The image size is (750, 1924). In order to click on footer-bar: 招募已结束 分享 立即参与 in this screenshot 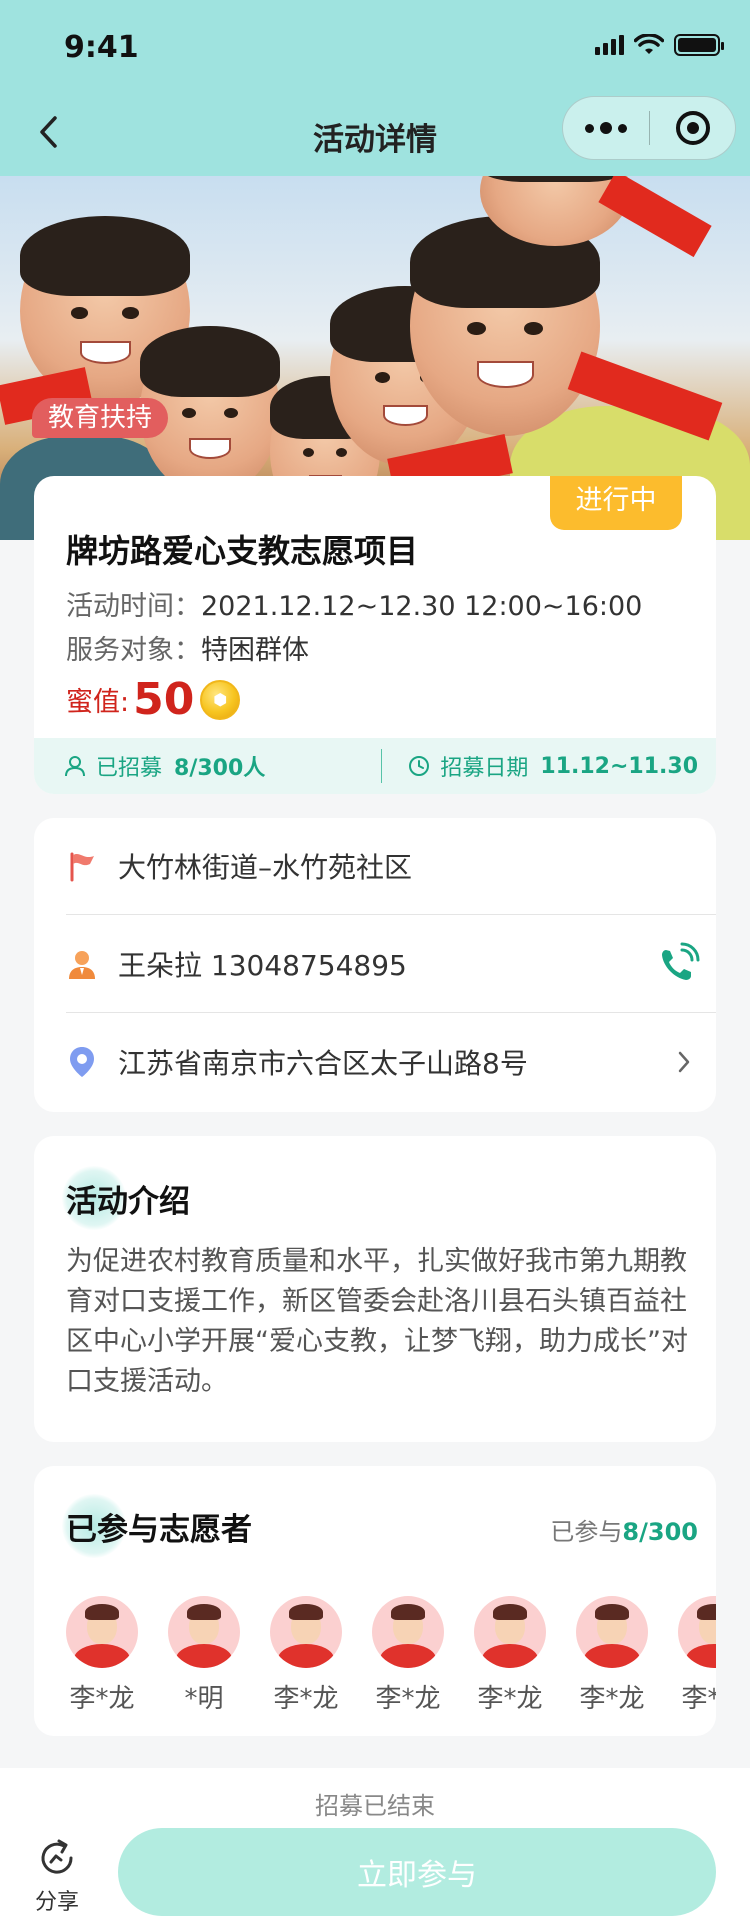, I will do `click(375, 1846)`.